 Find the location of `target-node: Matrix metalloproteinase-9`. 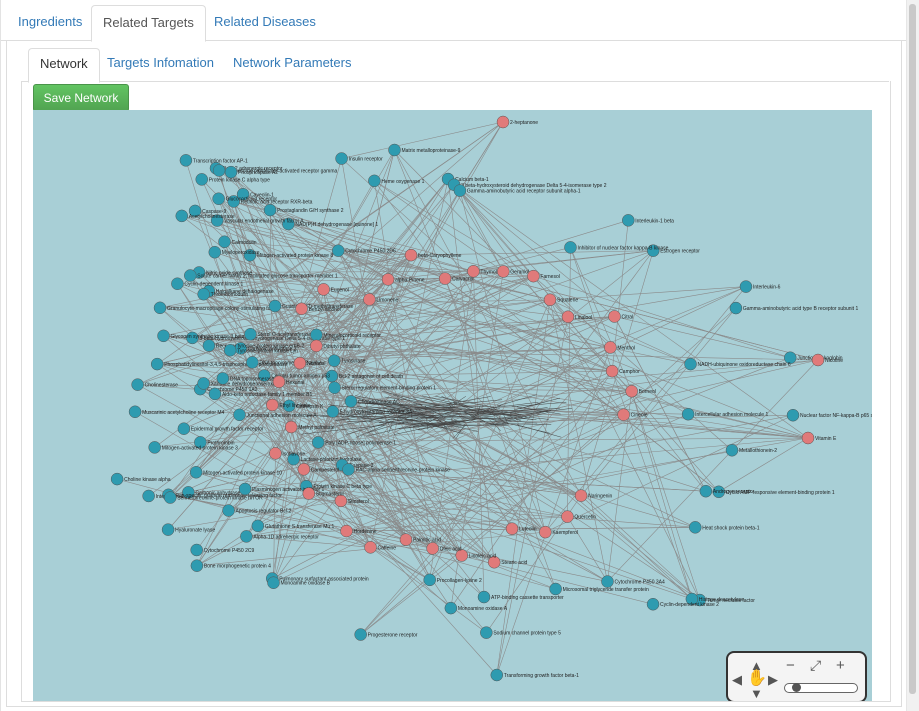

target-node: Matrix metalloproteinase-9 is located at coordinates (424, 150).